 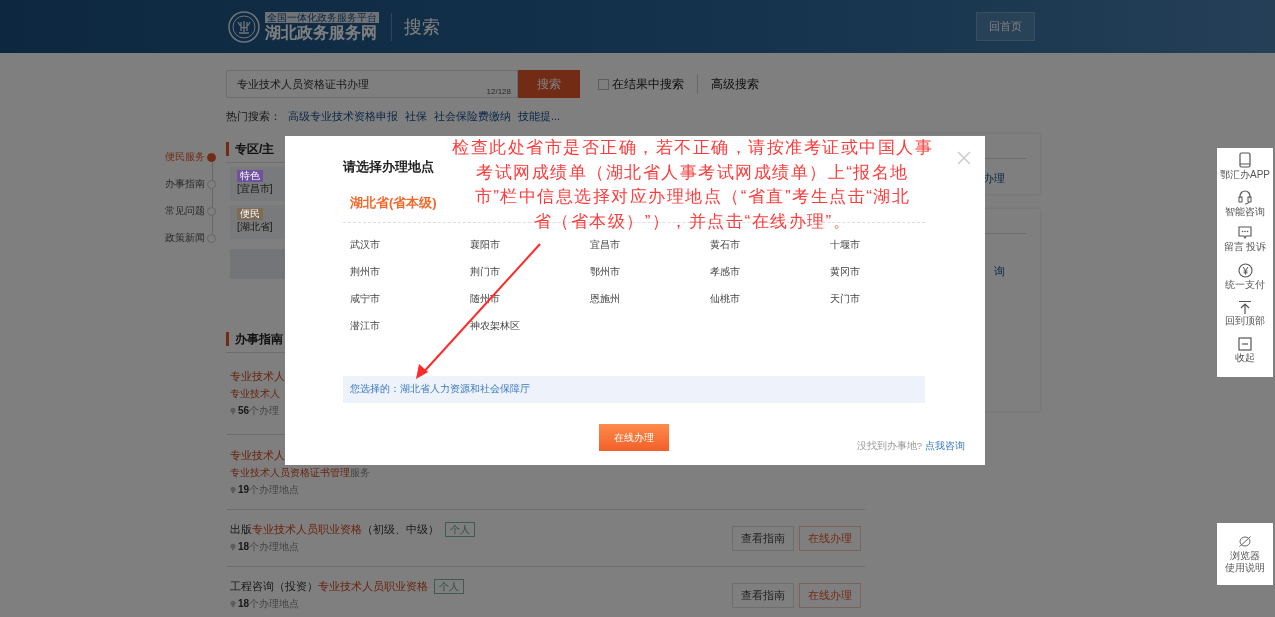 What do you see at coordinates (416, 116) in the screenshot?
I see `hot-search-link: 社保` at bounding box center [416, 116].